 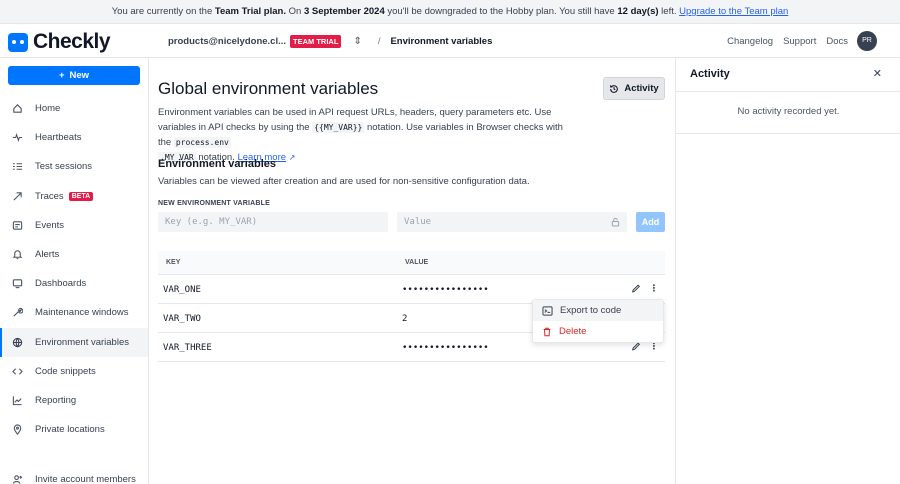 I want to click on close-icon: ✕, so click(x=877, y=73).